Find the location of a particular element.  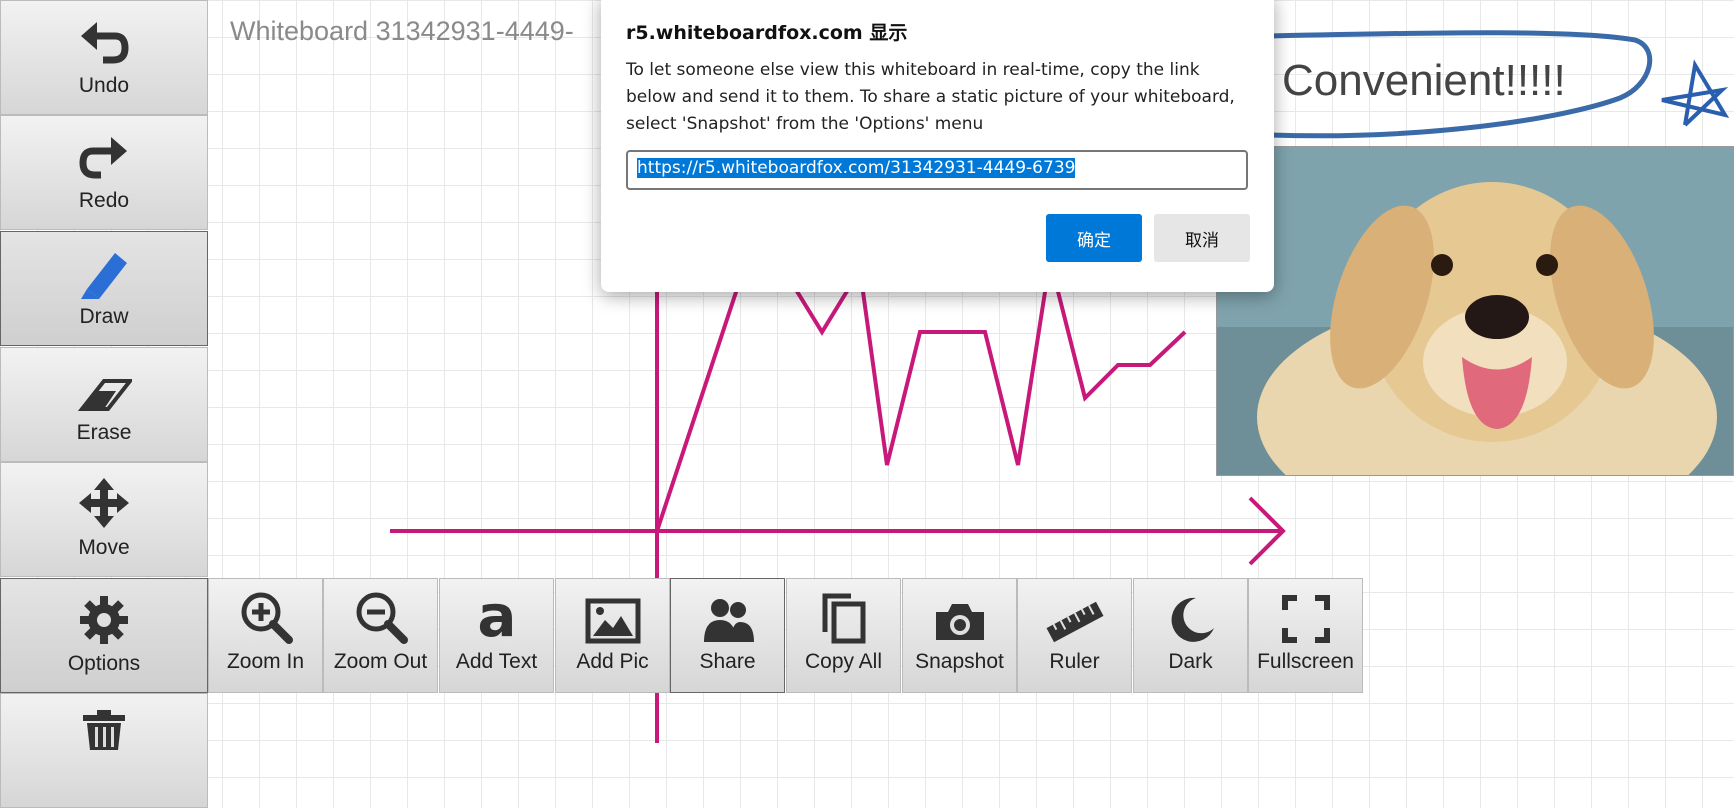

snapshot-button: Snapshot is located at coordinates (959, 635).